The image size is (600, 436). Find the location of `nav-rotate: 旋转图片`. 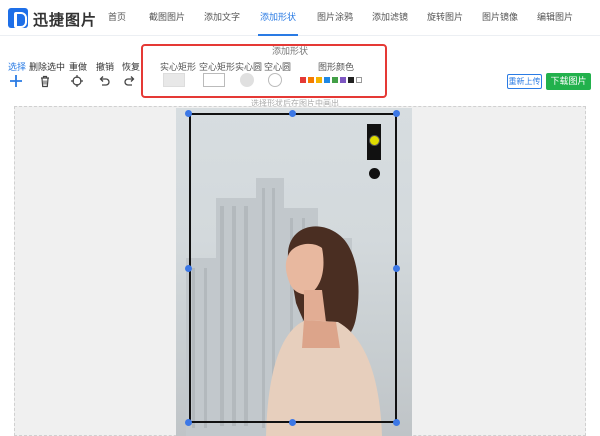

nav-rotate: 旋转图片 is located at coordinates (445, 18).